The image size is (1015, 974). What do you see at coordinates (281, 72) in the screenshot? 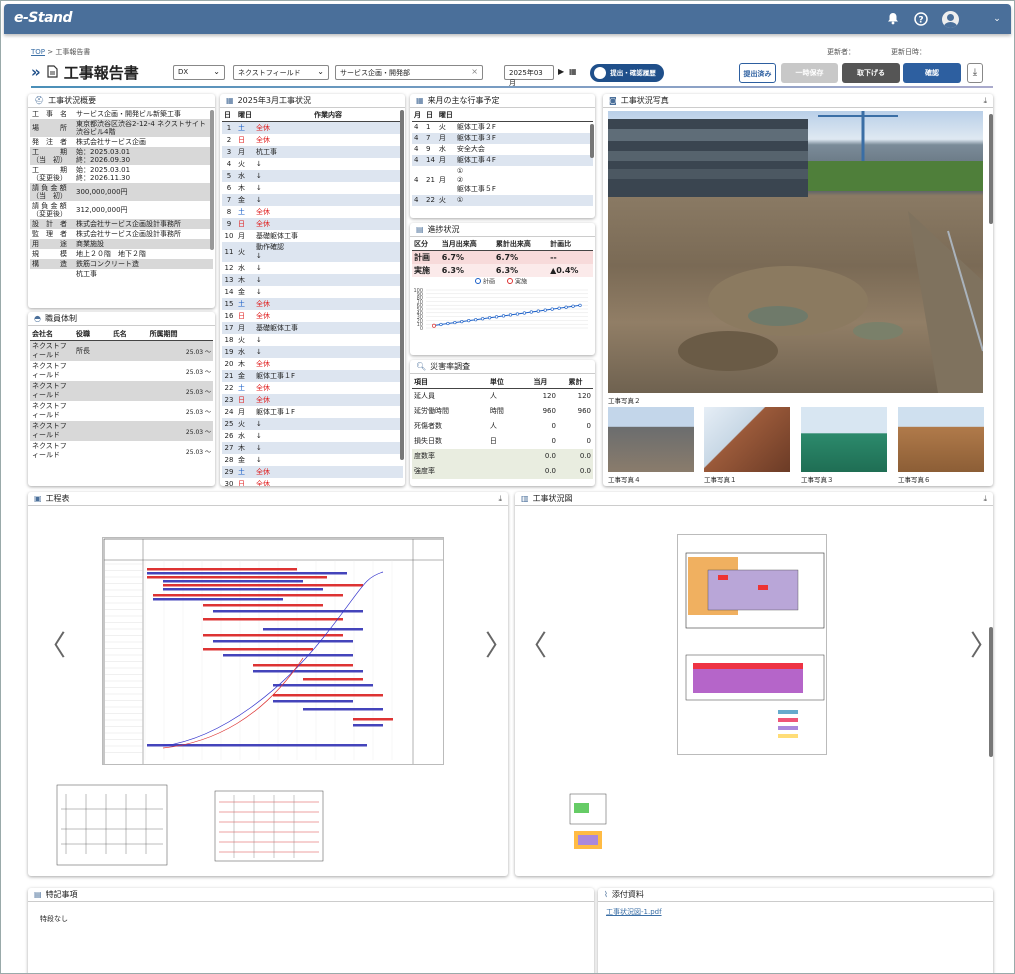
I see `company-select: ネクストフィールド ⌄` at bounding box center [281, 72].